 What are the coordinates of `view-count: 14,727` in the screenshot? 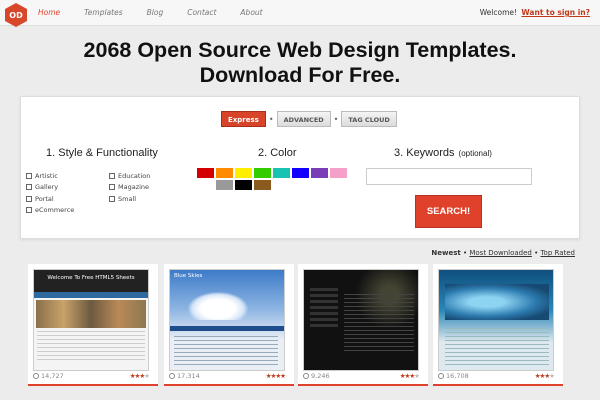 It's located at (48, 376).